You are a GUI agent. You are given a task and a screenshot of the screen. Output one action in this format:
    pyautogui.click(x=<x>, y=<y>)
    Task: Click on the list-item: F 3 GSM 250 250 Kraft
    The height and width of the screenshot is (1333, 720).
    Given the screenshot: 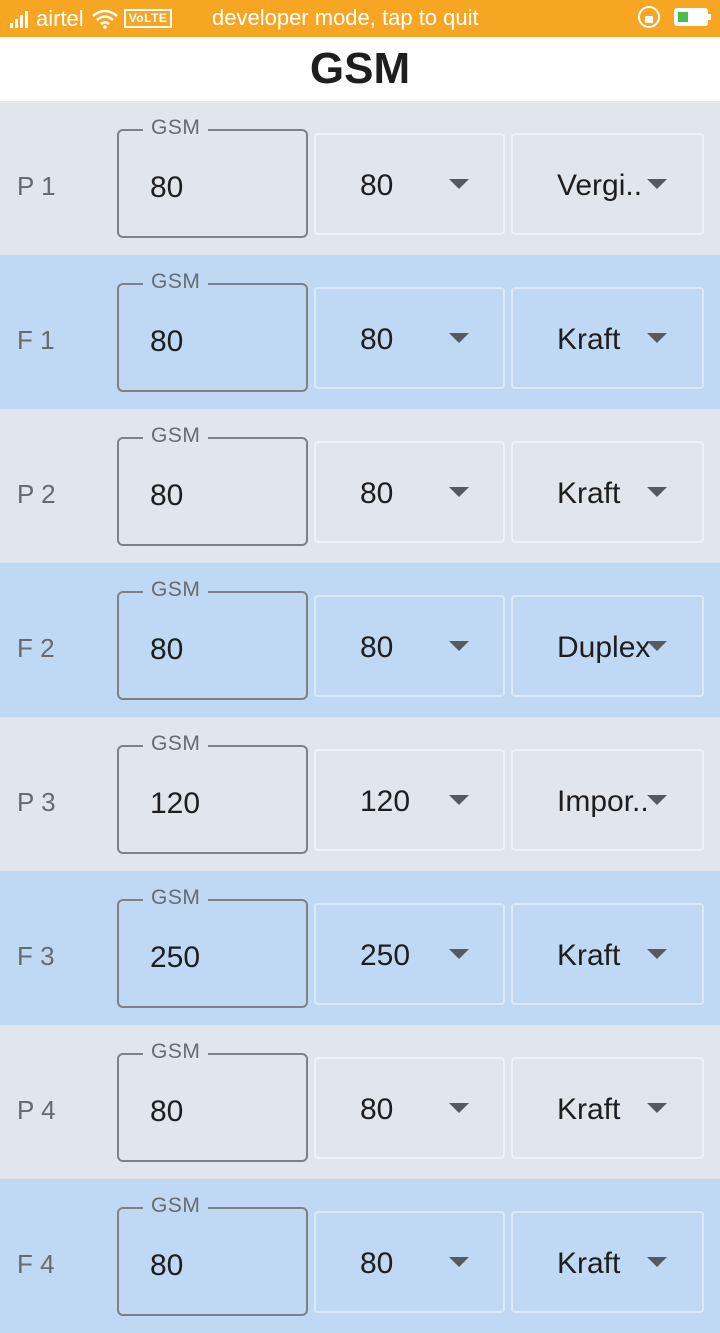 What is the action you would take?
    pyautogui.click(x=360, y=948)
    